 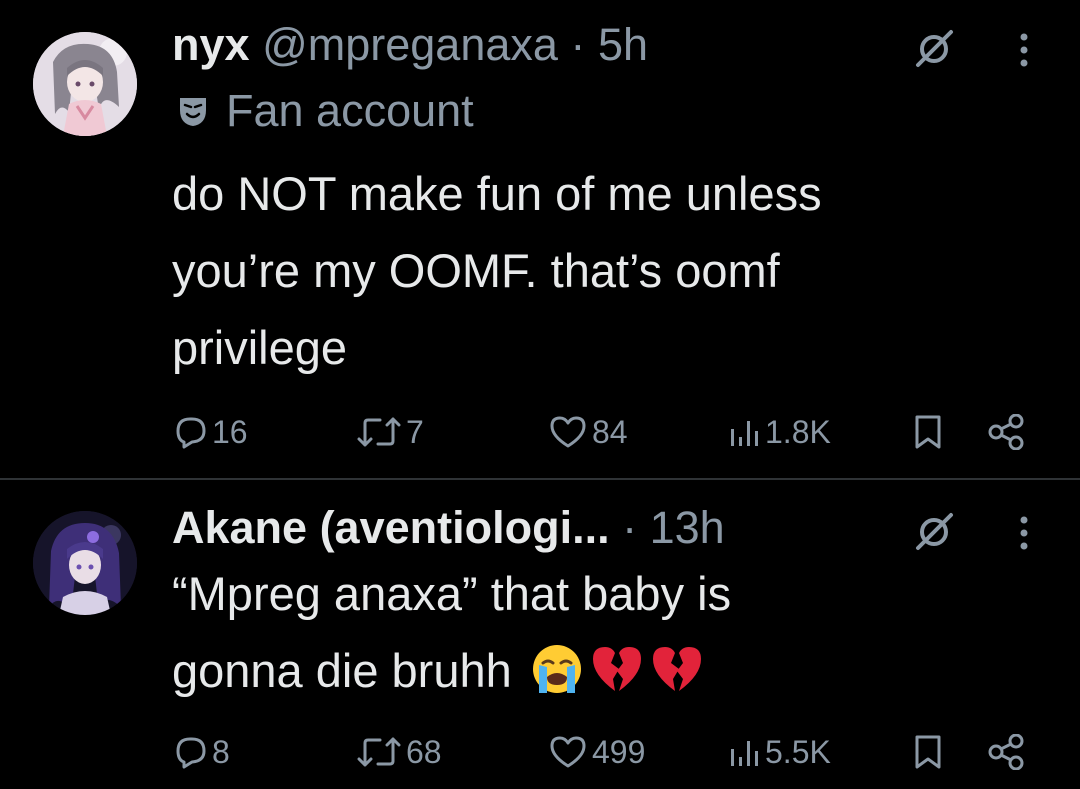 I want to click on views-button: 1.8K, so click(x=779, y=432).